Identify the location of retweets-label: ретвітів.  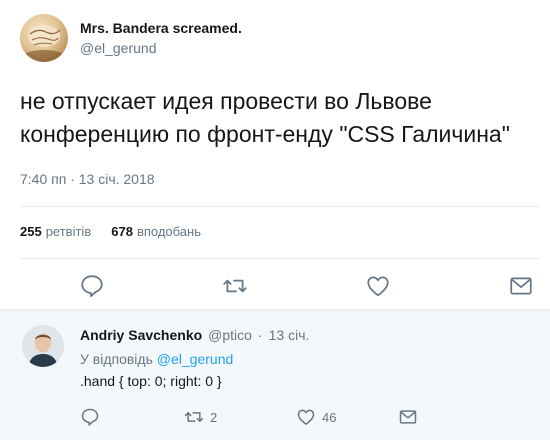
(68, 231).